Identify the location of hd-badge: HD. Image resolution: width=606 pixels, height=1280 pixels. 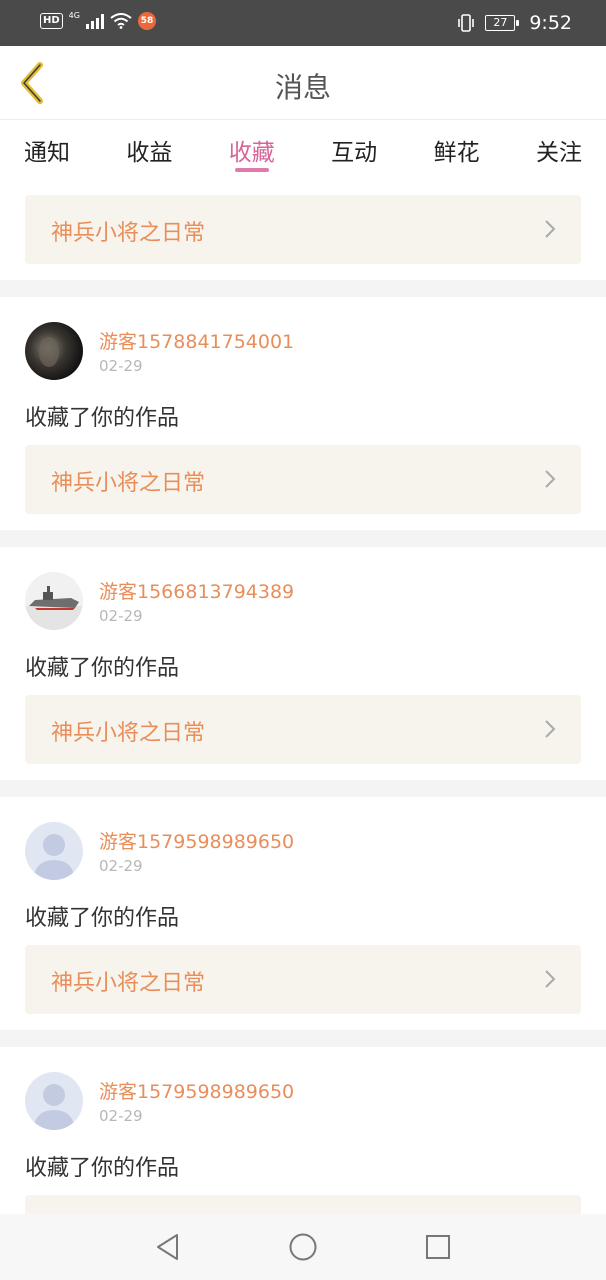
(51, 21).